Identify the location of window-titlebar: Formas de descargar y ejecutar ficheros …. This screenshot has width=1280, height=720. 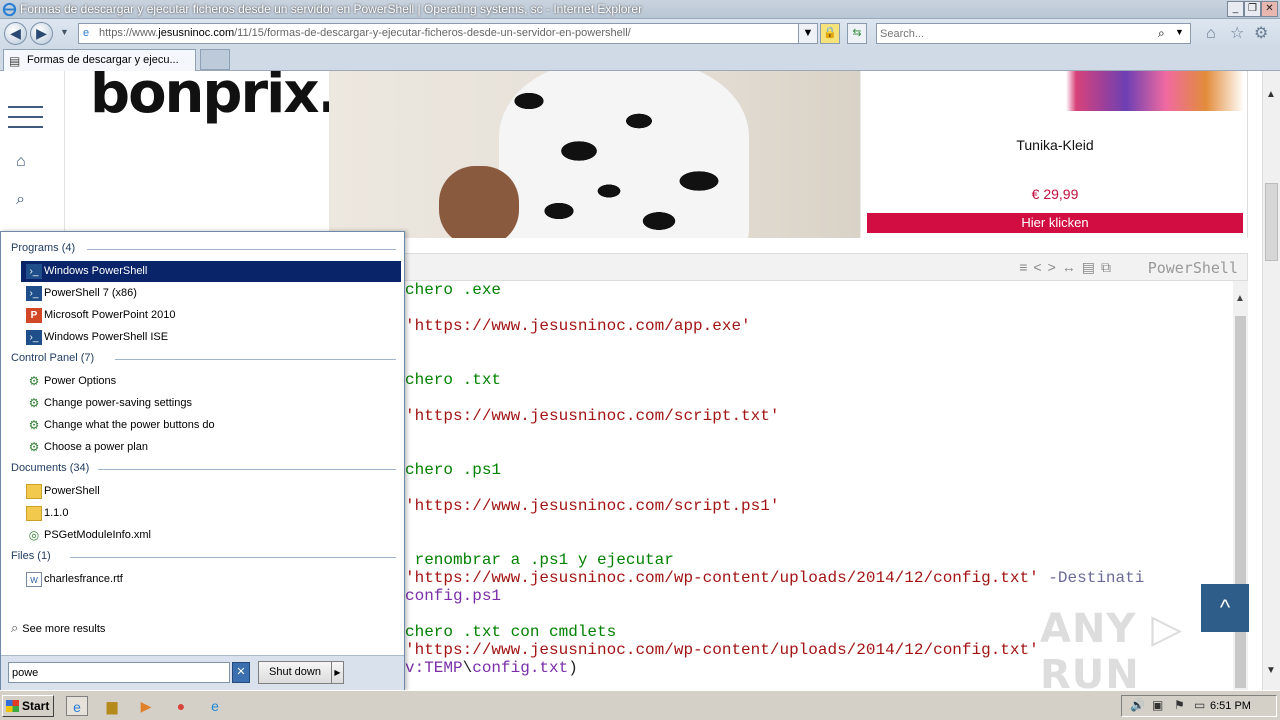
(640, 9).